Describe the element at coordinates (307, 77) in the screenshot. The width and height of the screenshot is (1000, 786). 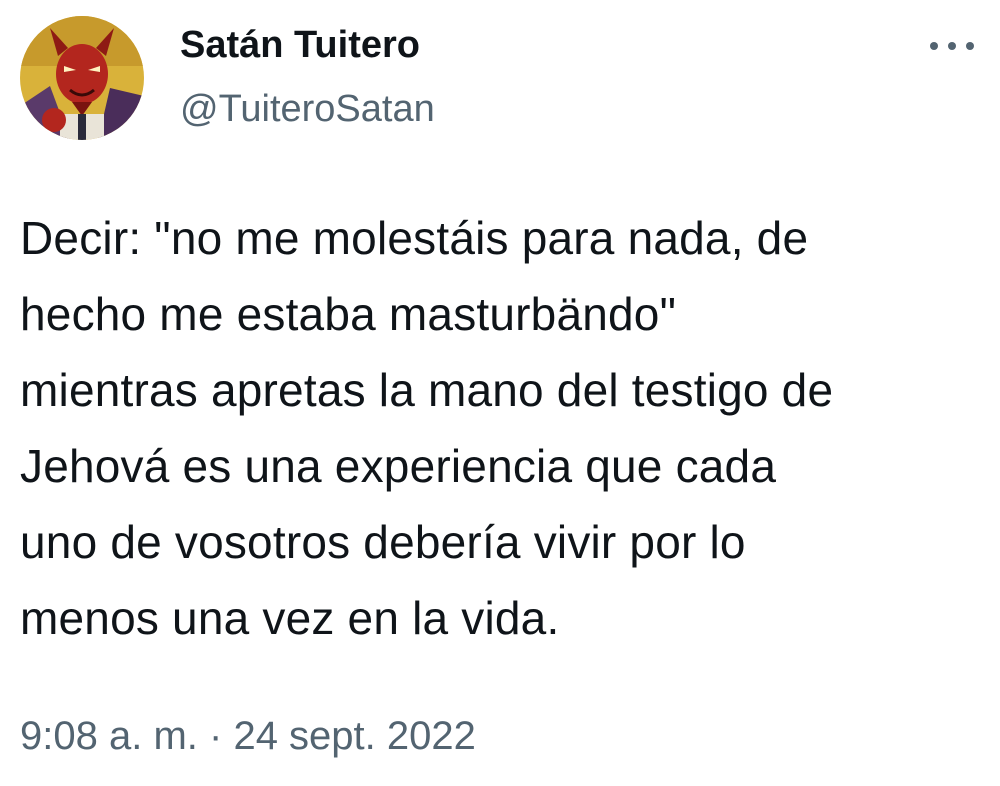
I see `author-names: Satán Tuitero @TuiteroSatan` at that location.